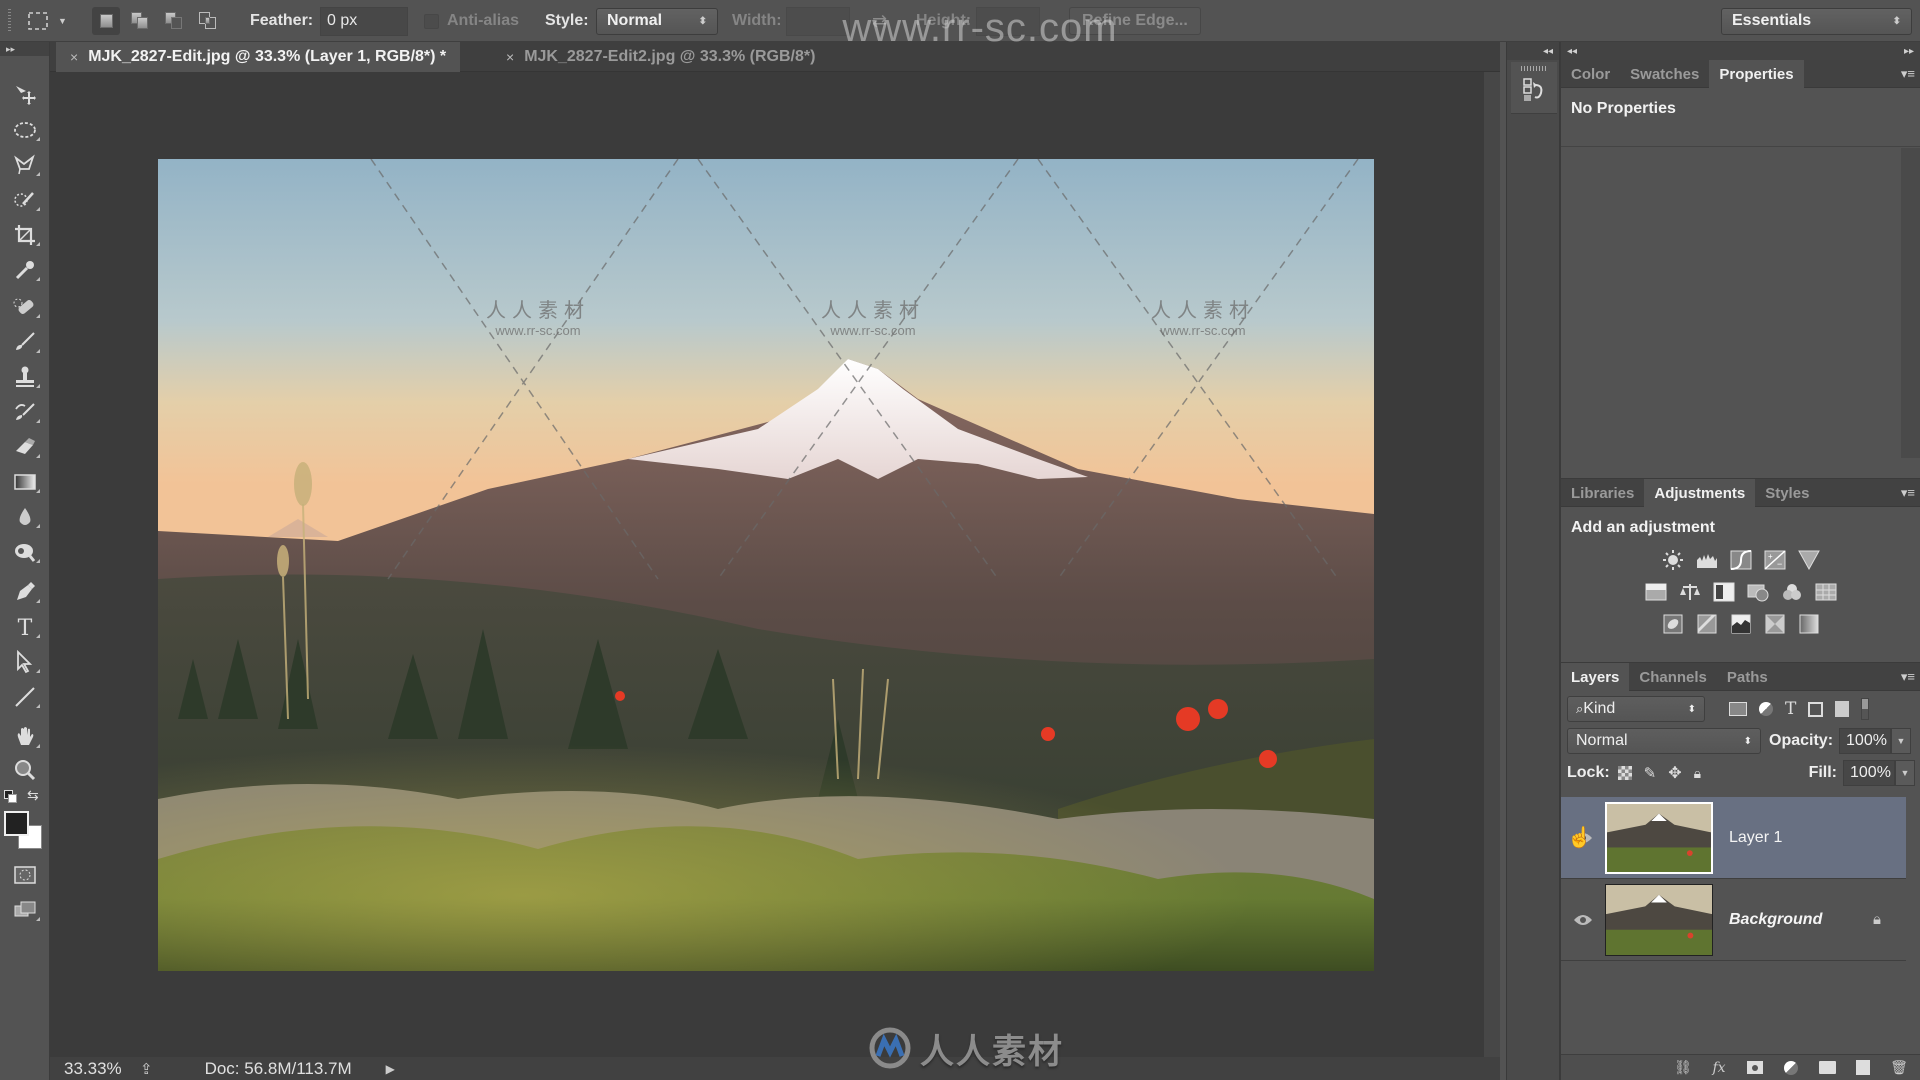 This screenshot has height=1080, width=1920. What do you see at coordinates (1816, 709) in the screenshot?
I see `filter-shape-icon` at bounding box center [1816, 709].